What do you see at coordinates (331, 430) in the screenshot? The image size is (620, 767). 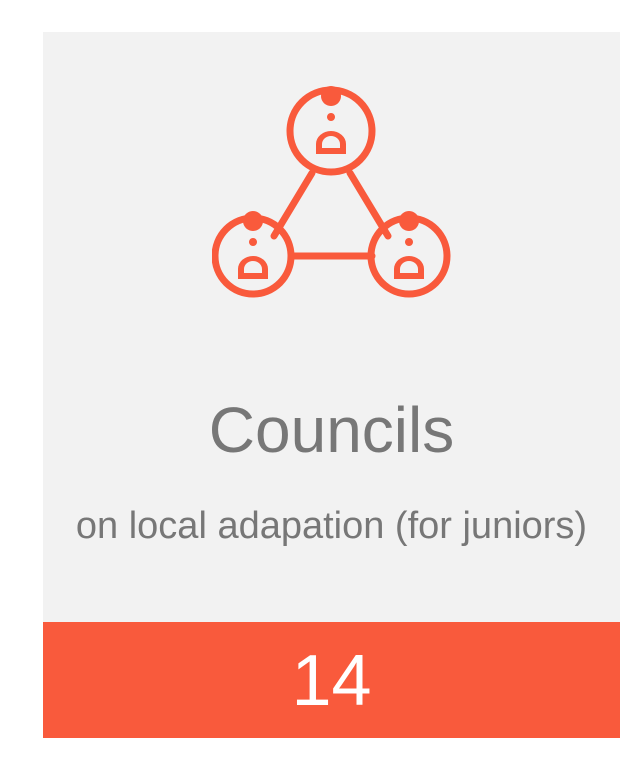 I see `card-title: Councils` at bounding box center [331, 430].